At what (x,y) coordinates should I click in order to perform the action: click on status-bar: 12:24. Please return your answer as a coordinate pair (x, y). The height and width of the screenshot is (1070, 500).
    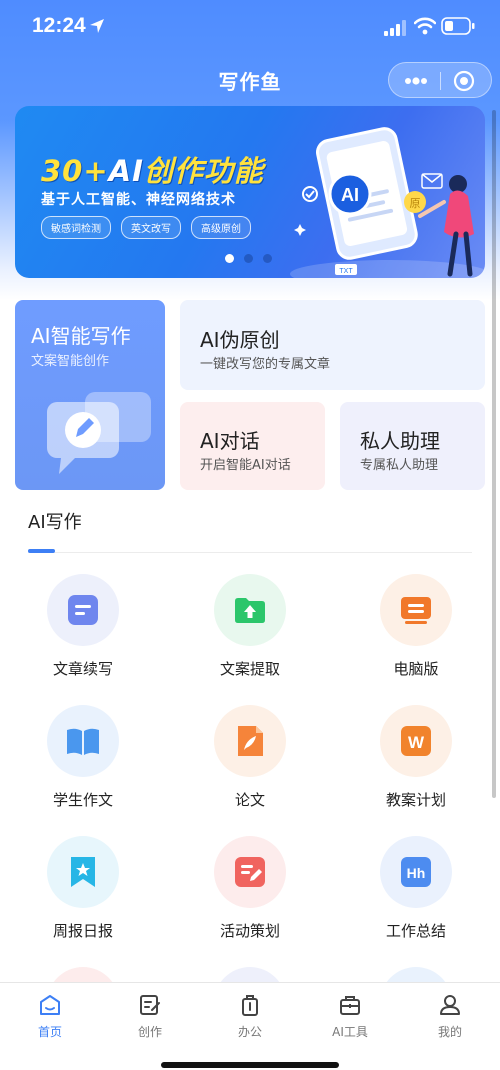
    Looking at the image, I should click on (250, 27).